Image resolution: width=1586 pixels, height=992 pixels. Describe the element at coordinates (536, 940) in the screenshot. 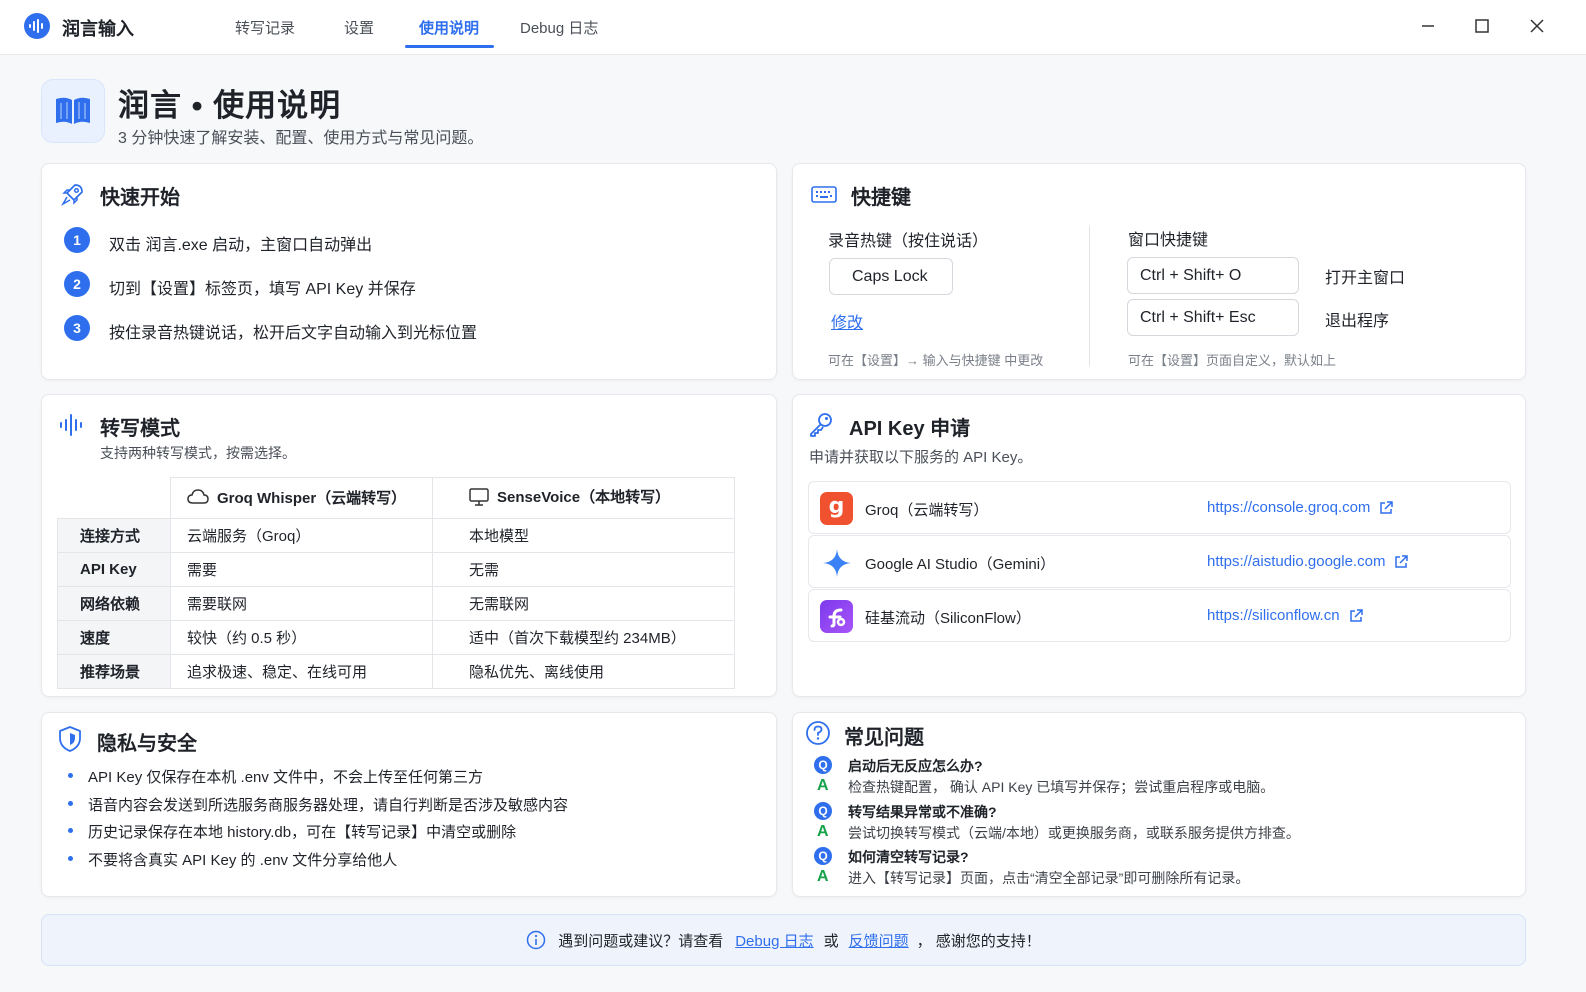

I see `info-icon` at that location.